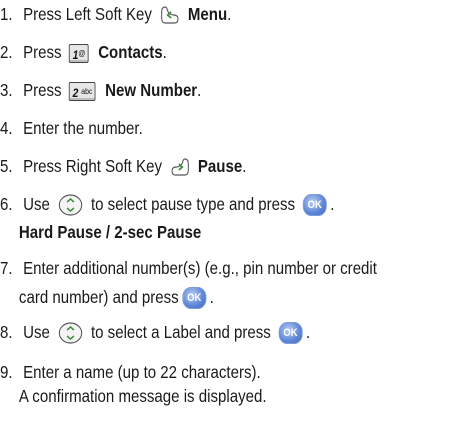  Describe the element at coordinates (6, 204) in the screenshot. I see `step-number: 6.` at that location.